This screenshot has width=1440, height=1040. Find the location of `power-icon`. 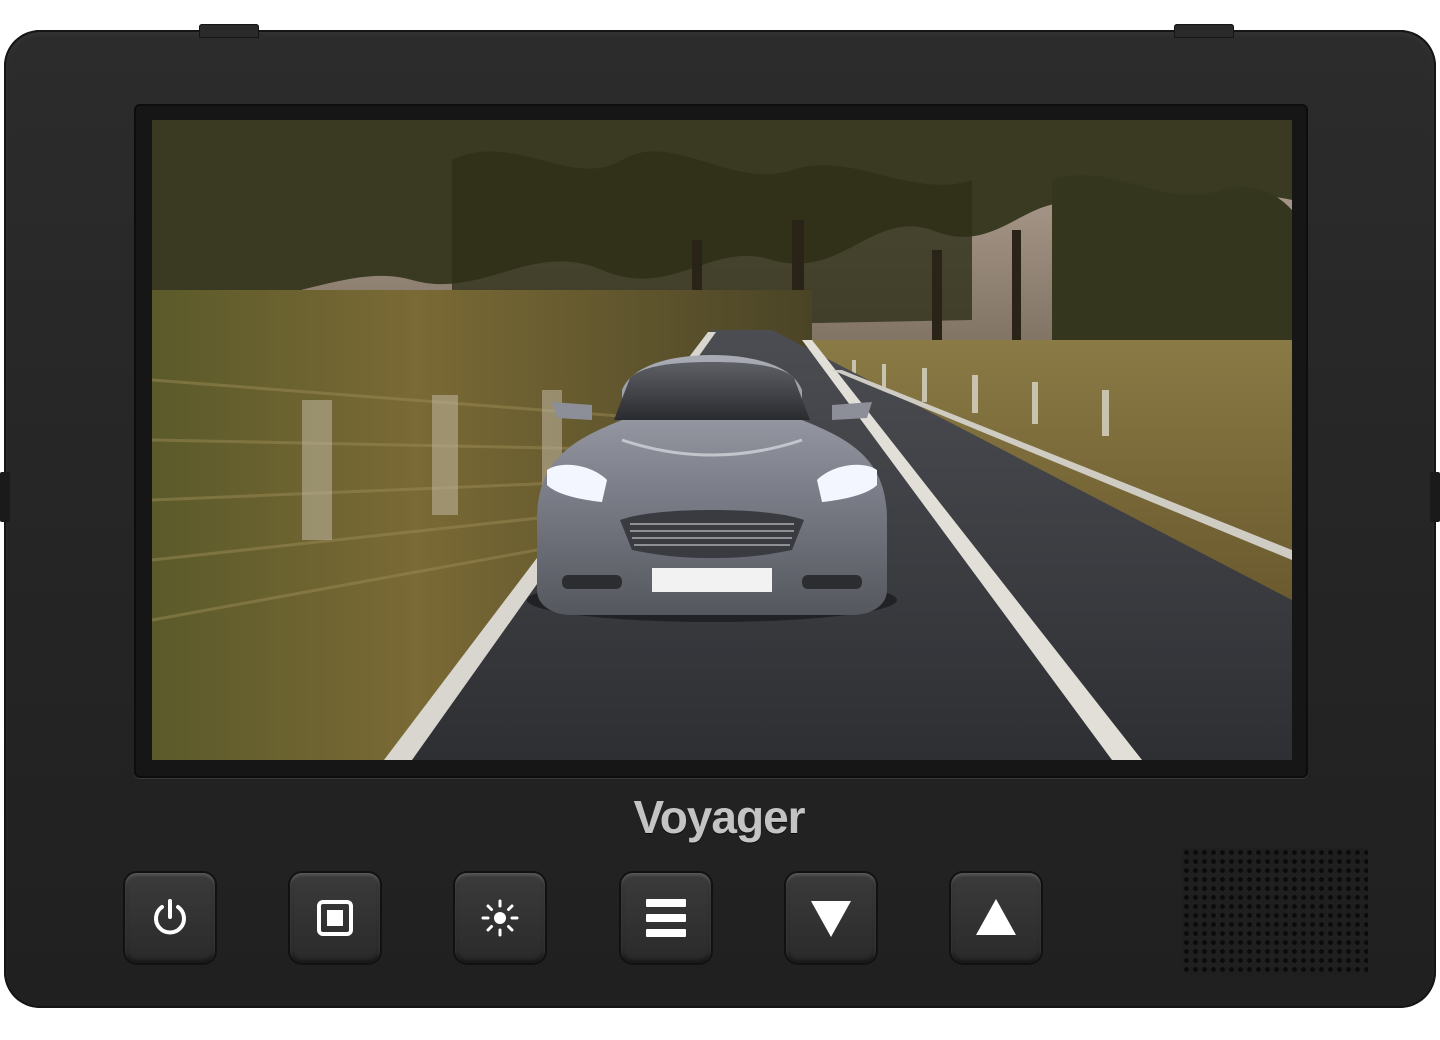

power-icon is located at coordinates (170, 917).